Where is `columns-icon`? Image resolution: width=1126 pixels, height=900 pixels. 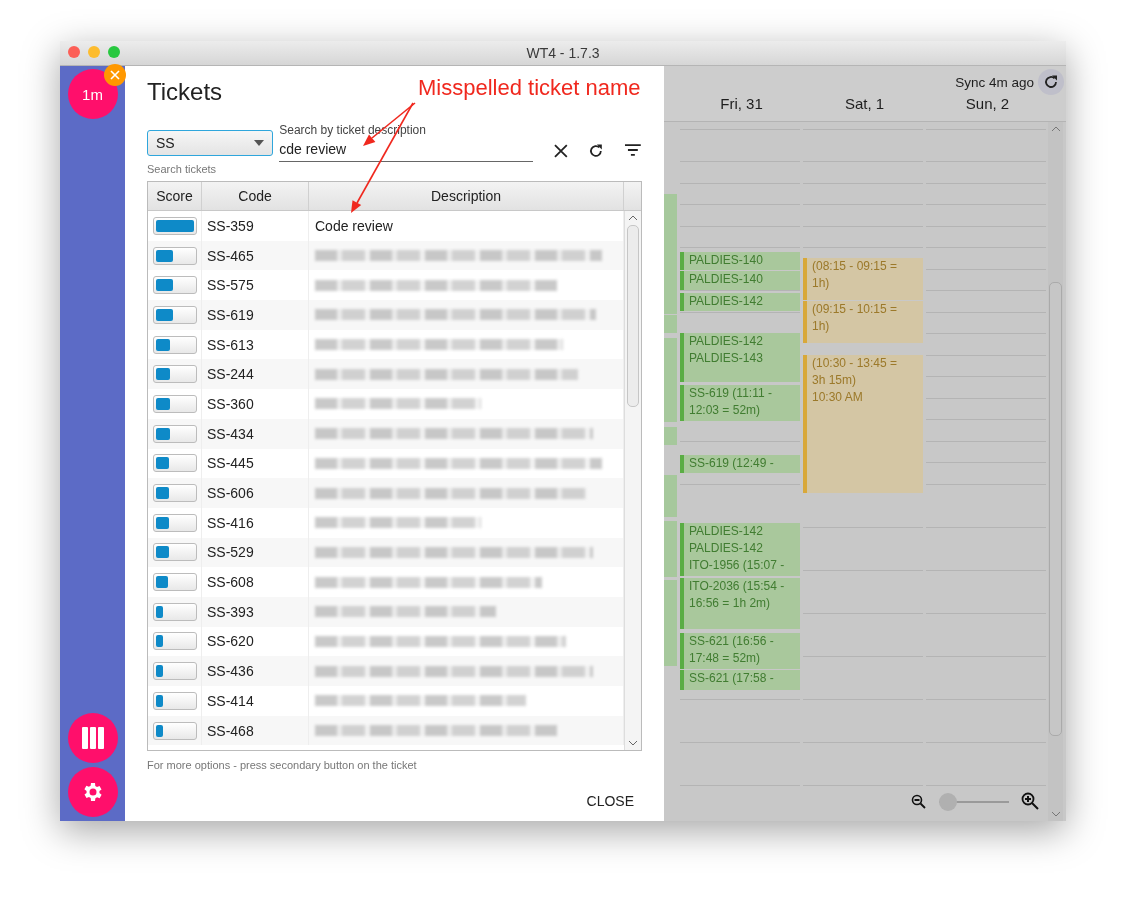
columns-icon is located at coordinates (92, 738).